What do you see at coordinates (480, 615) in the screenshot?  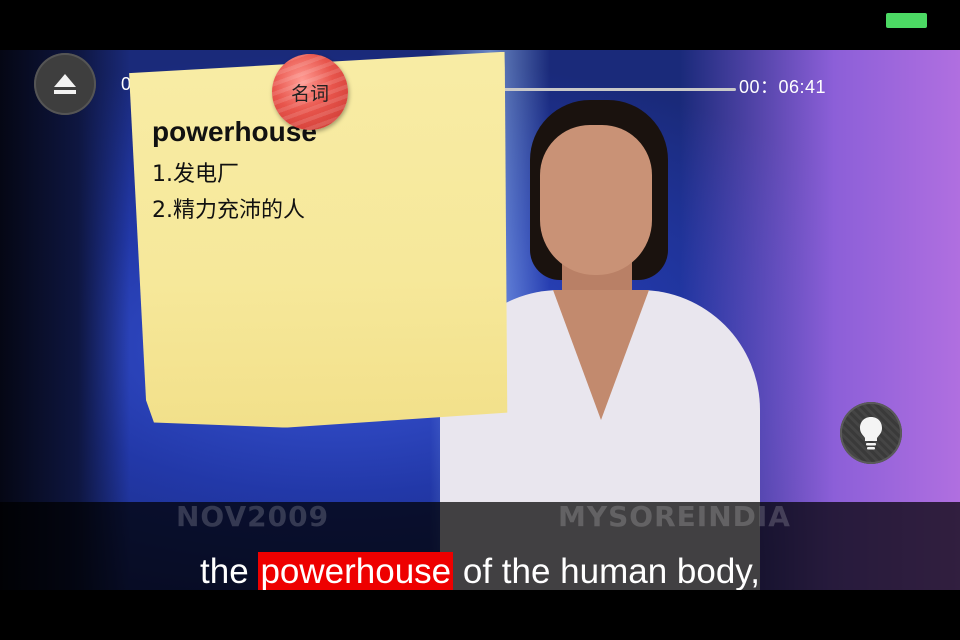 I see `bottom-bar` at bounding box center [480, 615].